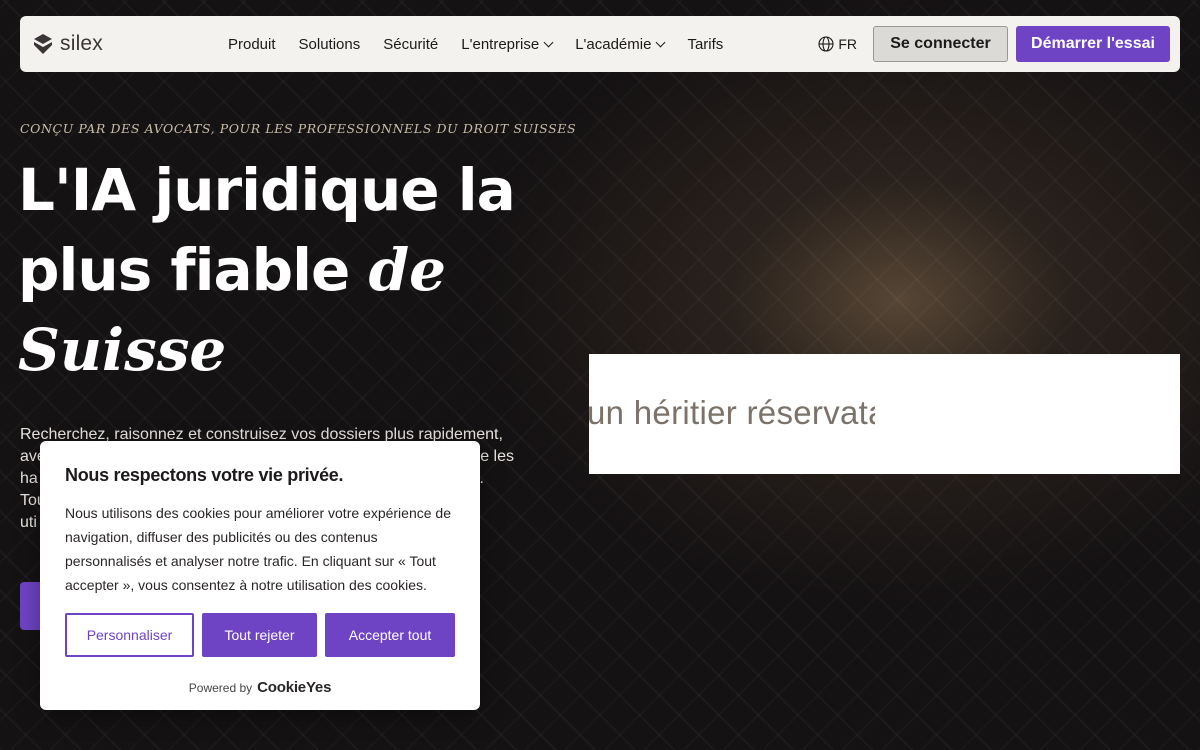  Describe the element at coordinates (481, 478) in the screenshot. I see `hero-subtext-fragment: .` at that location.